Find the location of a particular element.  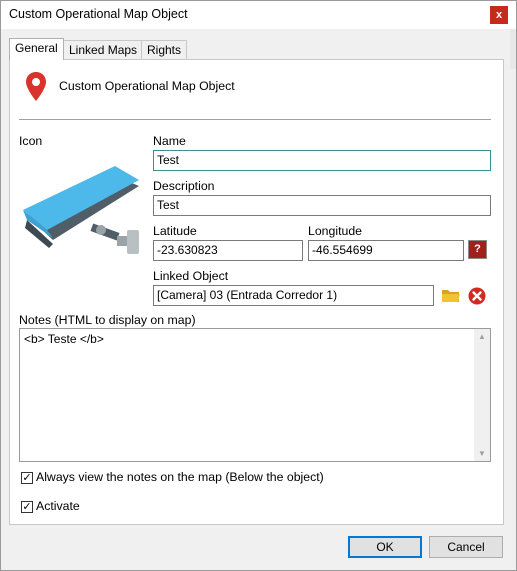

name-label: Name is located at coordinates (169, 141).